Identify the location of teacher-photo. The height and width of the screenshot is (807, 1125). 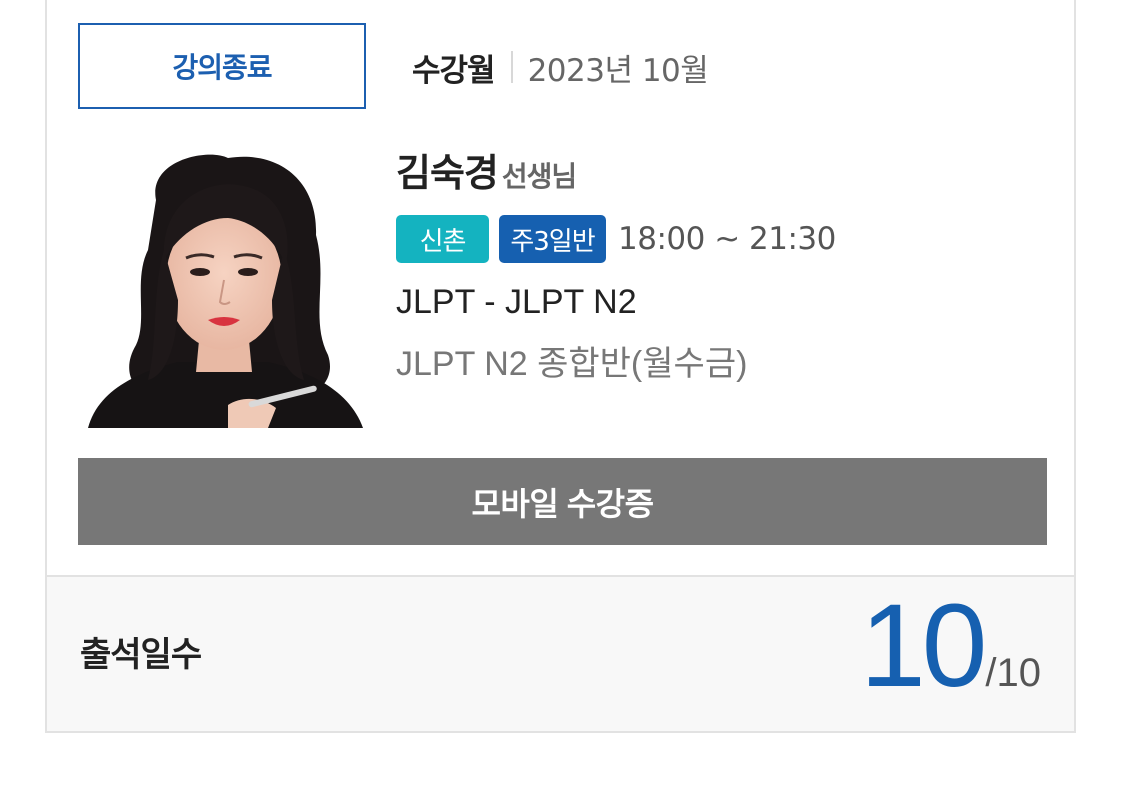
(222, 284).